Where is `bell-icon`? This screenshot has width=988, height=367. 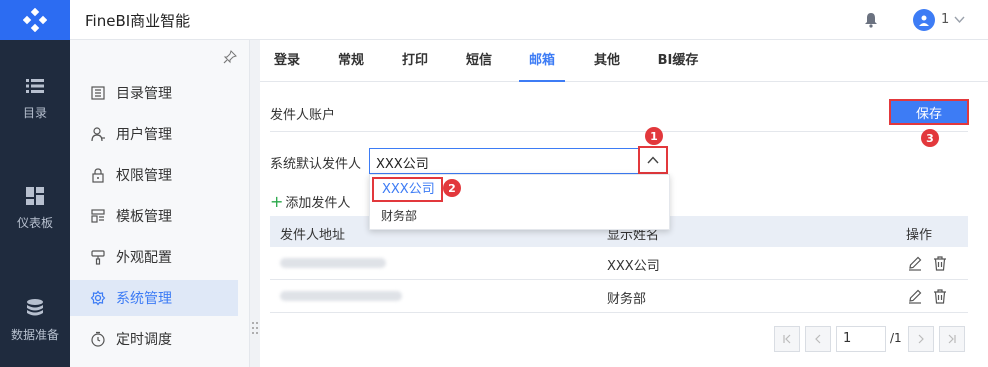
bell-icon is located at coordinates (871, 20).